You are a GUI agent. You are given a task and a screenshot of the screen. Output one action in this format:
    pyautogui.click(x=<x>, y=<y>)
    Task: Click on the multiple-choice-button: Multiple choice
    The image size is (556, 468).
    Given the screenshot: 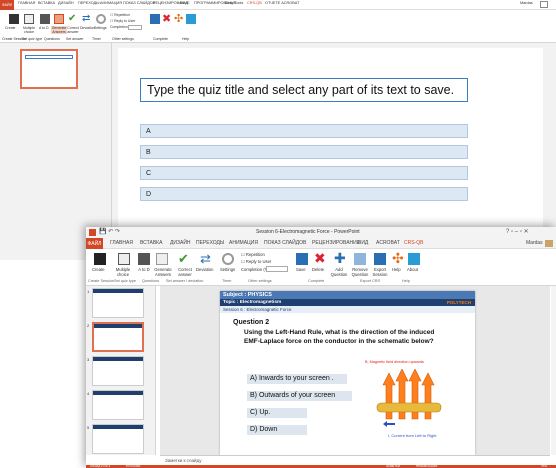 What is the action you would take?
    pyautogui.click(x=123, y=272)
    